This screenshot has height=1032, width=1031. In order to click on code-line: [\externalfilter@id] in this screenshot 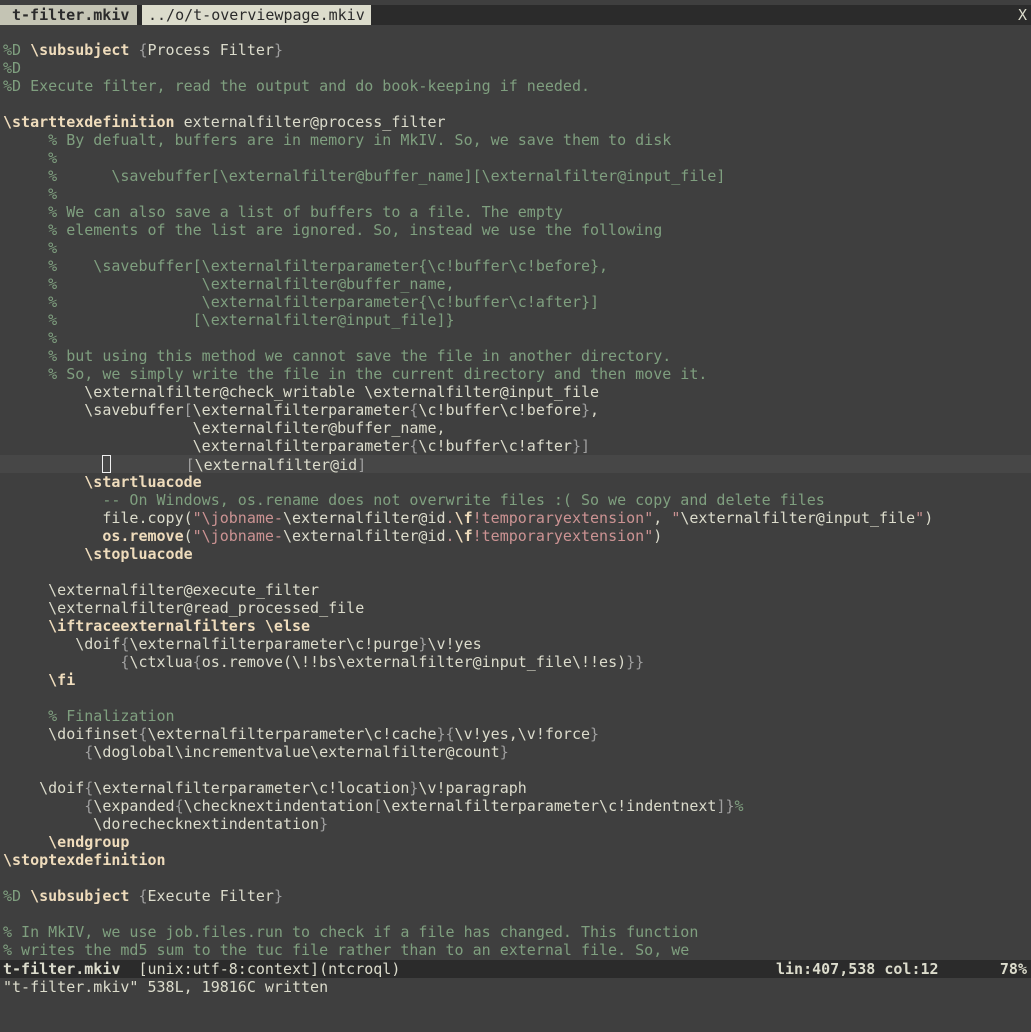, I will do `click(515, 464)`.